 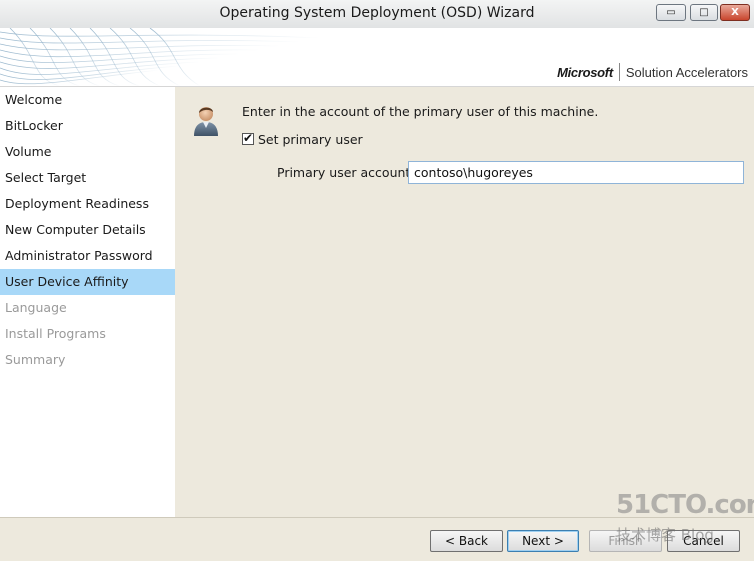 What do you see at coordinates (703, 541) in the screenshot?
I see `cancel-button: Cancel` at bounding box center [703, 541].